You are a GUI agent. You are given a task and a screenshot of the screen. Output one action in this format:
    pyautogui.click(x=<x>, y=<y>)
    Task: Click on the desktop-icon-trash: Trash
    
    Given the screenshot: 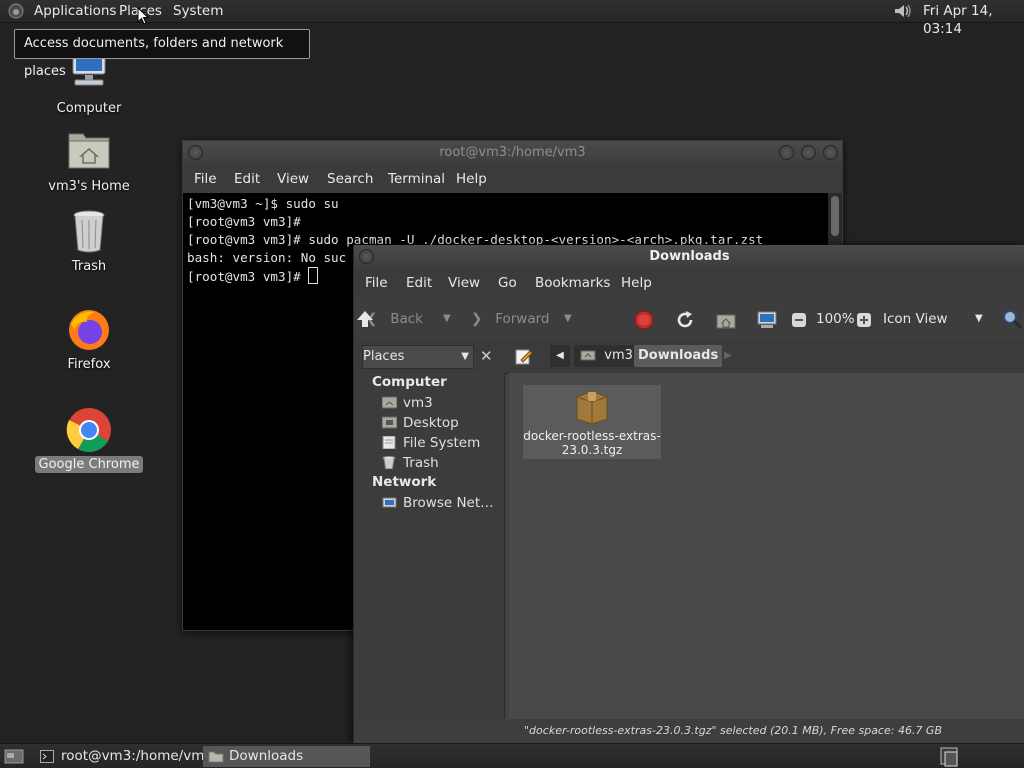 What is the action you would take?
    pyautogui.click(x=89, y=241)
    